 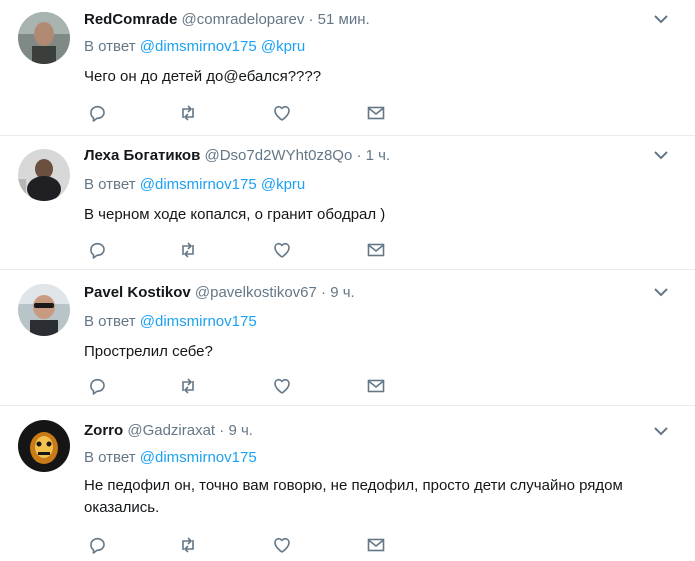 What do you see at coordinates (203, 76) in the screenshot?
I see `tweet-text: Чего он до детей до@ебался????` at bounding box center [203, 76].